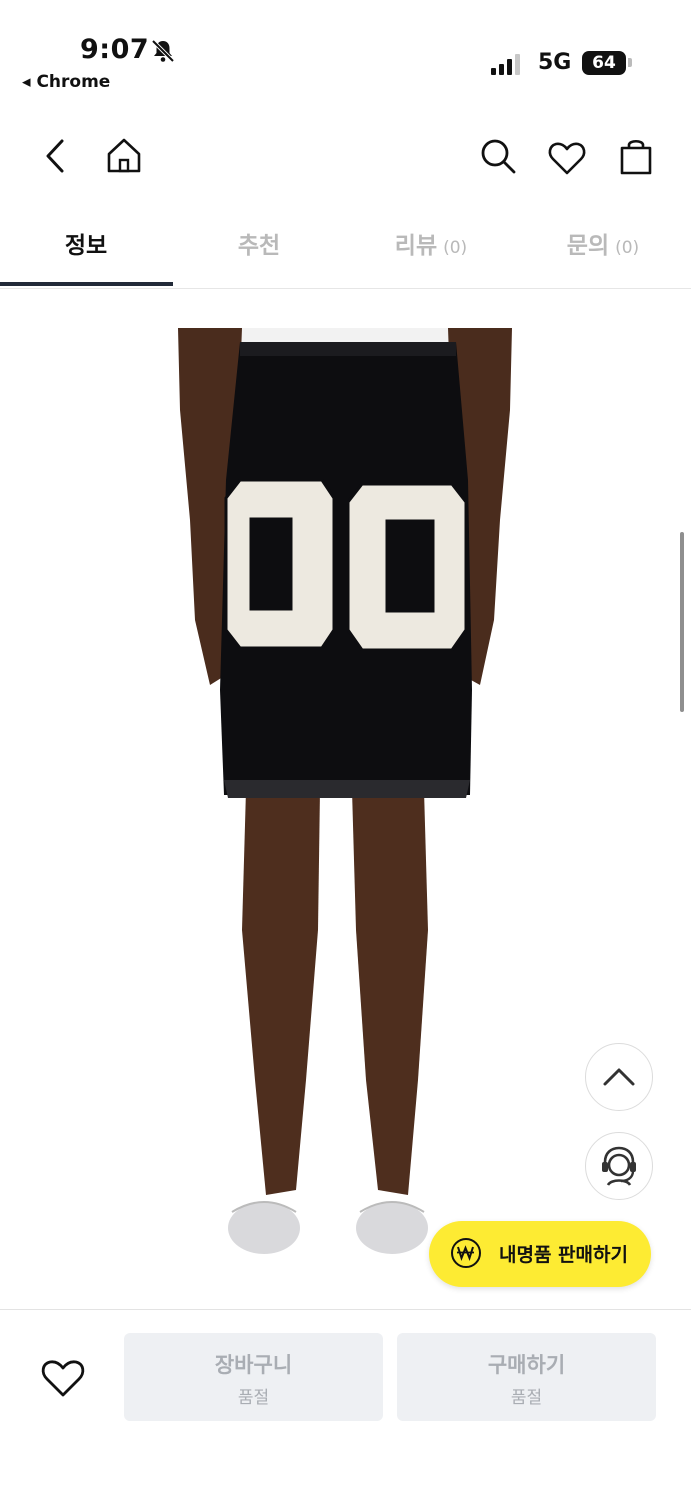 This screenshot has height=1501, width=691. I want to click on bottom-action-bar: 장바구니 품절 구매하기 품절, so click(345, 1405).